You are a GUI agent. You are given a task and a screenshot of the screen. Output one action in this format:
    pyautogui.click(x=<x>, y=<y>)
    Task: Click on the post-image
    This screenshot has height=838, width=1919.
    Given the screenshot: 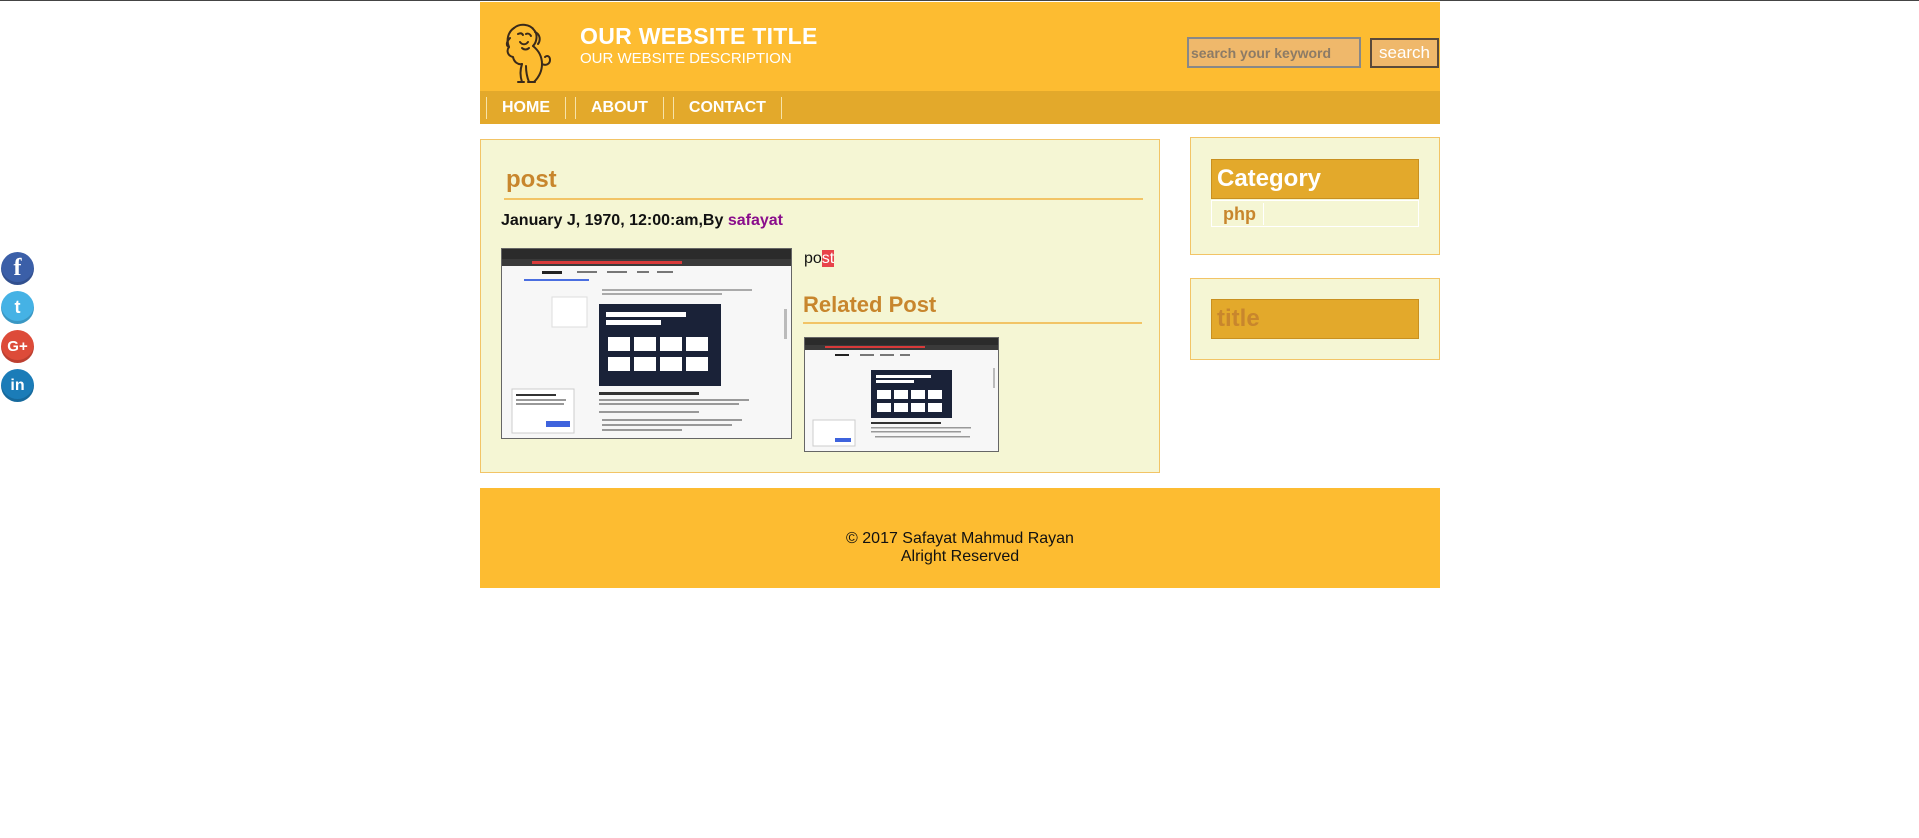 What is the action you would take?
    pyautogui.click(x=646, y=343)
    